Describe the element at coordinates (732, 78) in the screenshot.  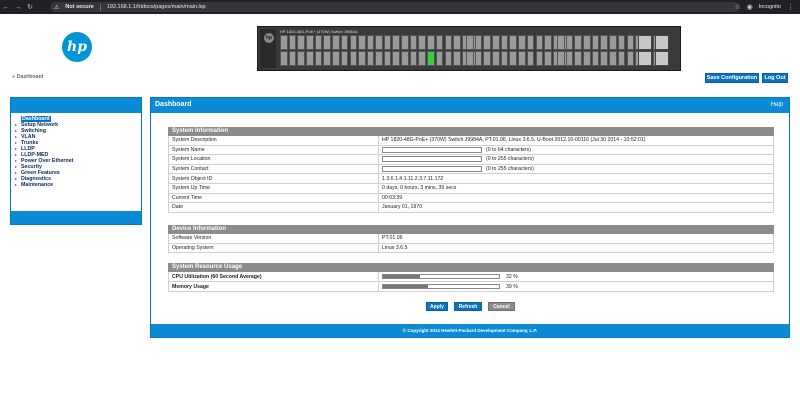
I see `save-configuration-button: Save Configuration` at that location.